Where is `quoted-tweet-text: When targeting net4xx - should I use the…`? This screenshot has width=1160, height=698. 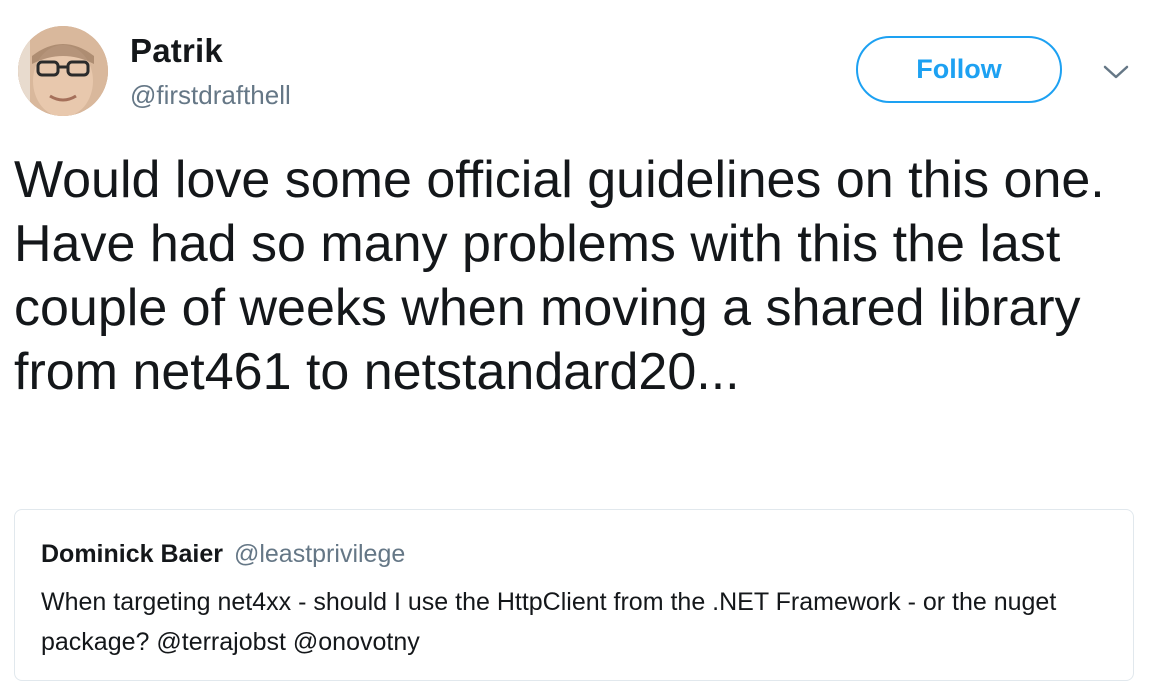 quoted-tweet-text: When targeting net4xx - should I use the… is located at coordinates (549, 622).